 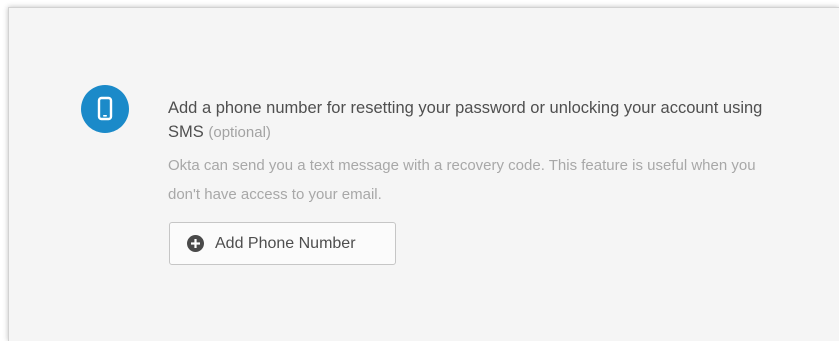 What do you see at coordinates (105, 109) in the screenshot?
I see `phone-icon` at bounding box center [105, 109].